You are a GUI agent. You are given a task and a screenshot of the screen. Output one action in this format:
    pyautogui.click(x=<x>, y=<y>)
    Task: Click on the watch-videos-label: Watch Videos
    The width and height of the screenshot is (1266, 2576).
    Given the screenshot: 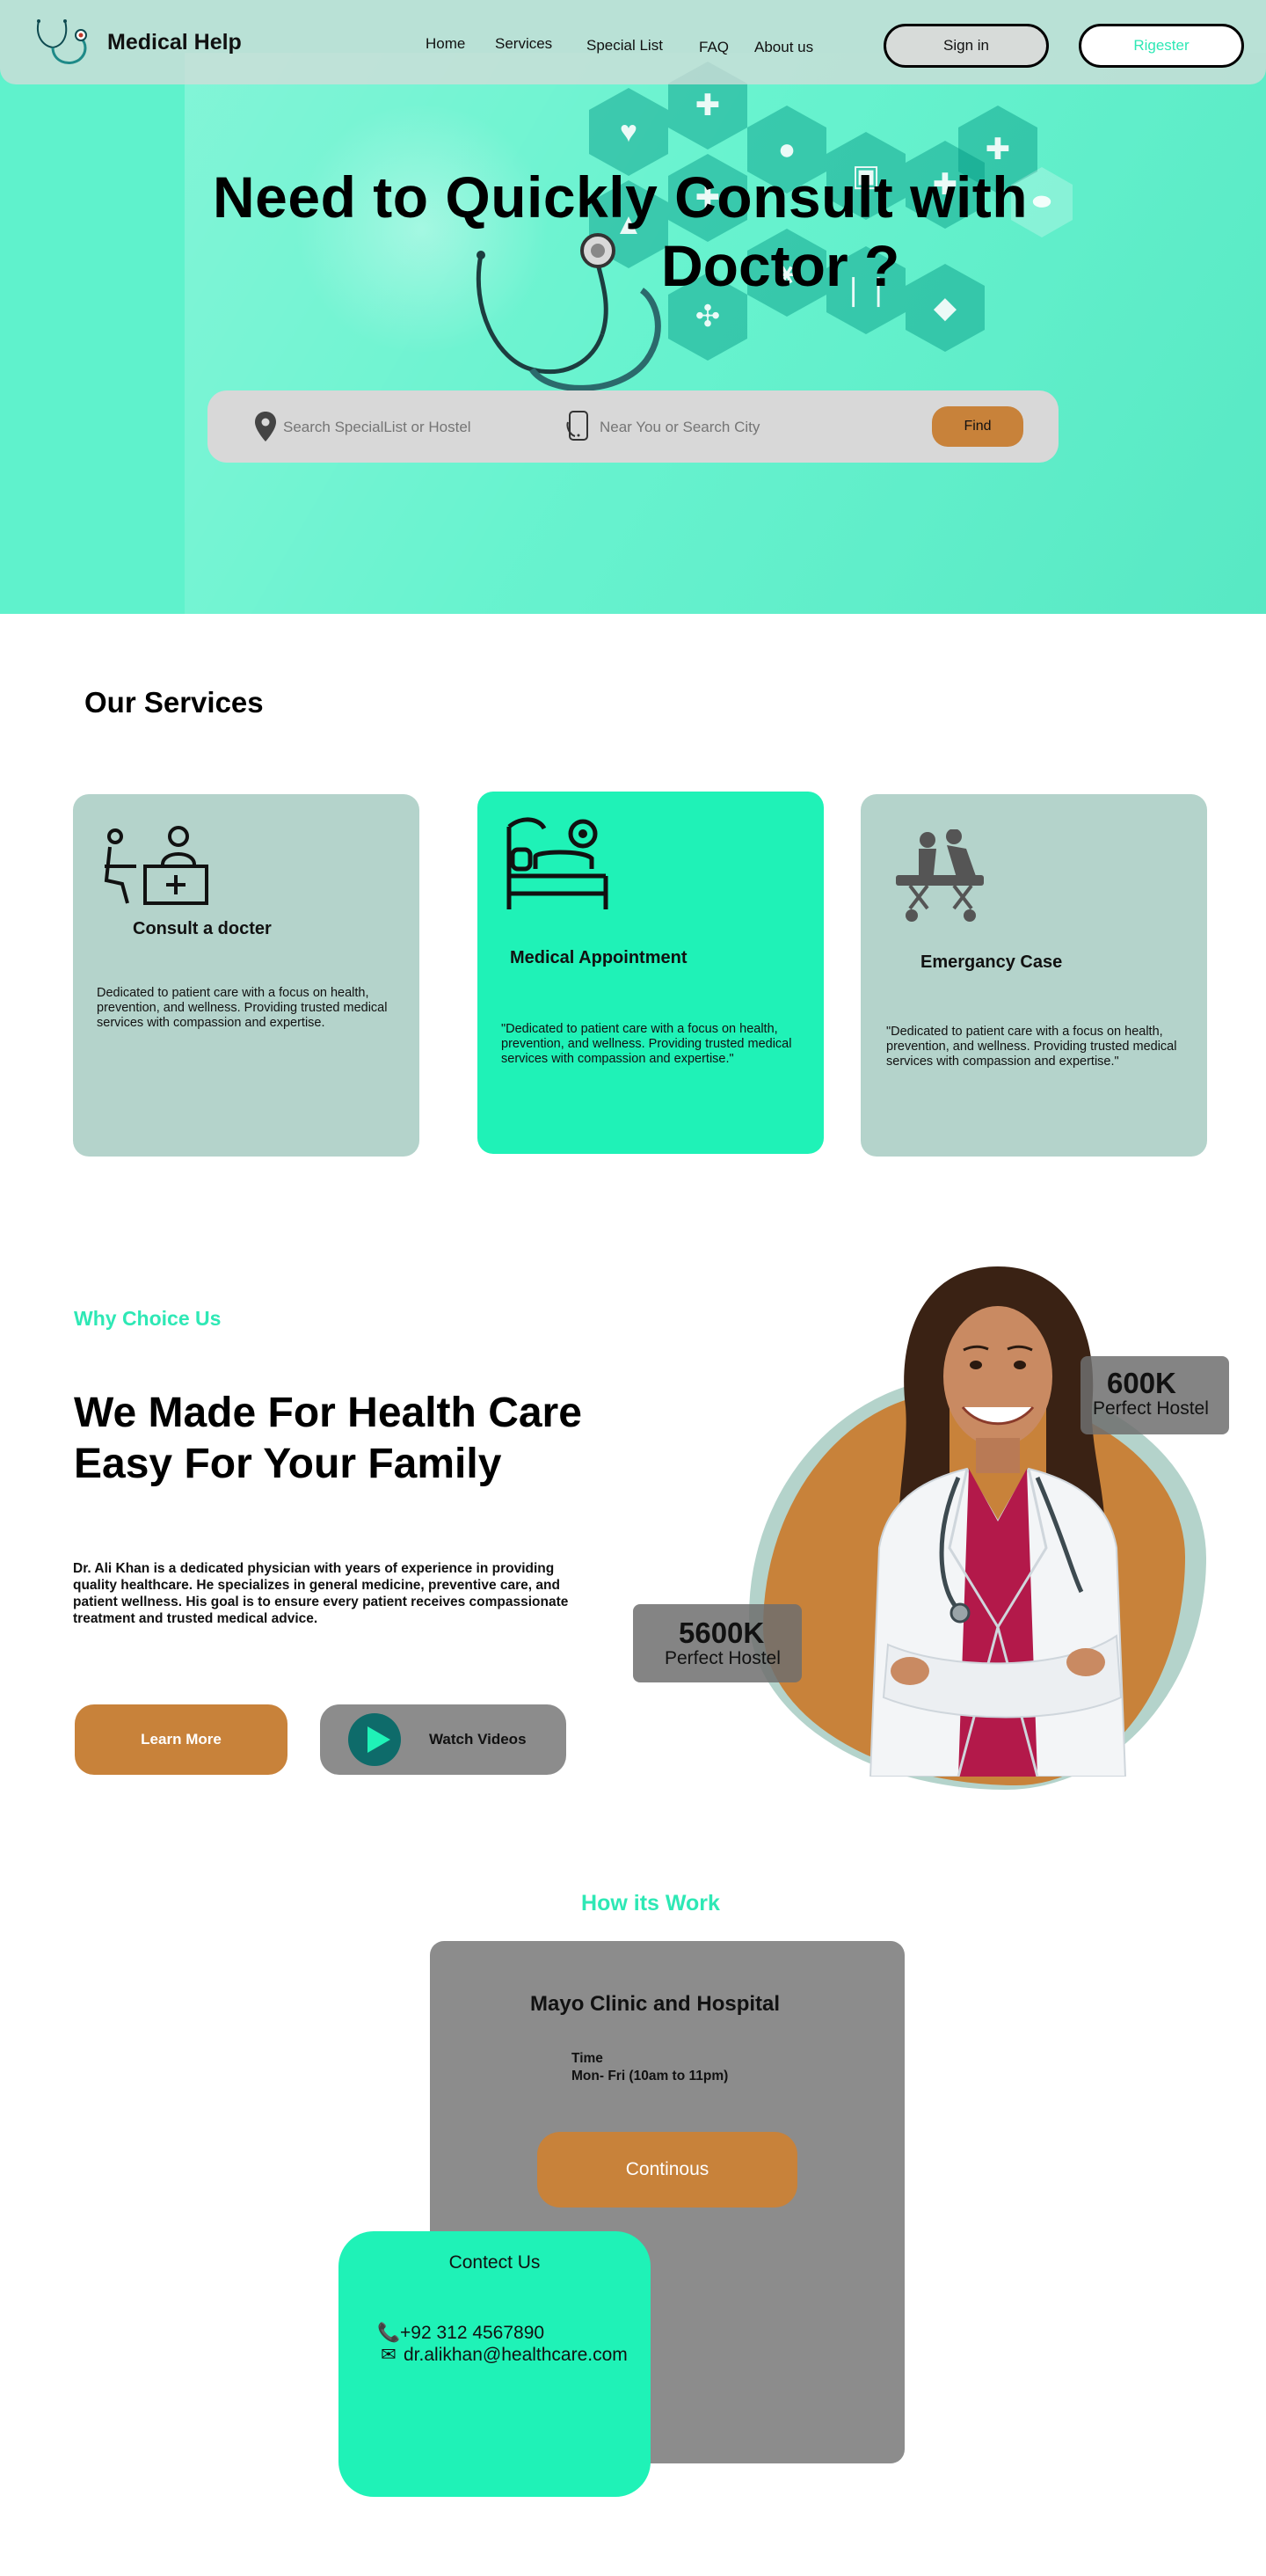 What is the action you would take?
    pyautogui.click(x=478, y=1739)
    